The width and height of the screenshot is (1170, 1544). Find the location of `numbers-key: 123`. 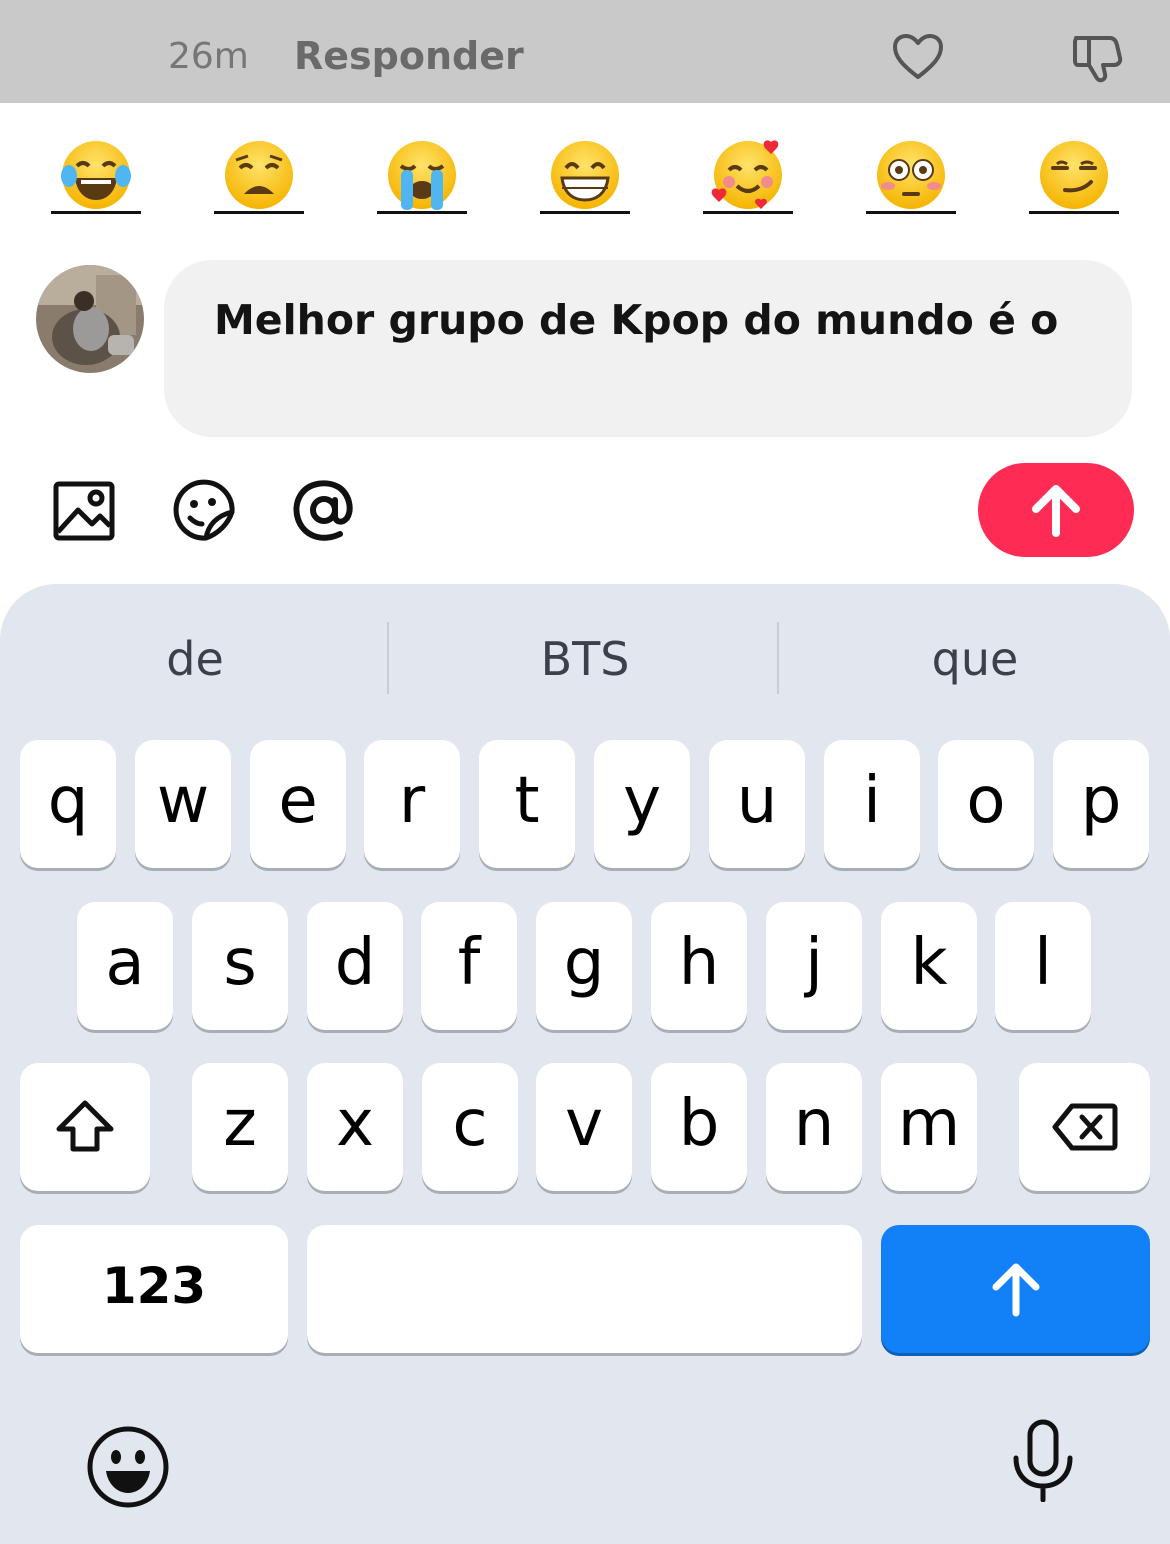

numbers-key: 123 is located at coordinates (154, 1289).